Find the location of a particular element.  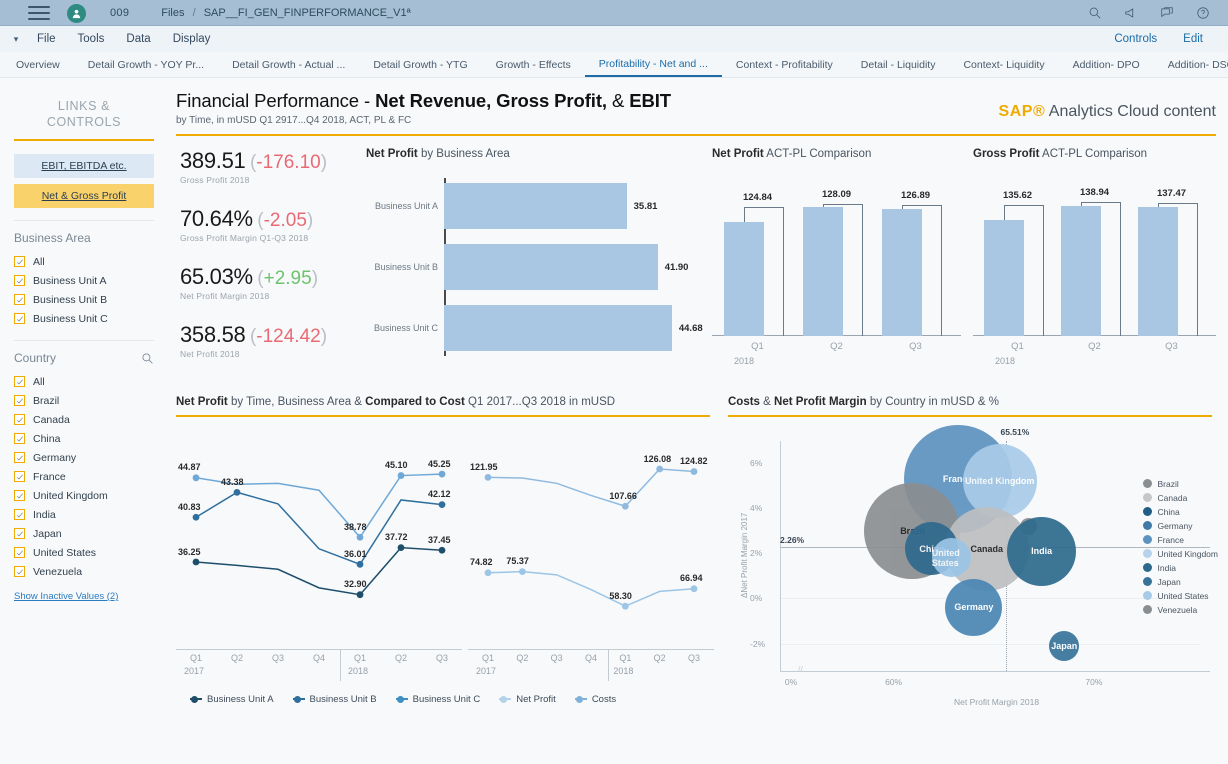

link-net-gross-profit: Net & Gross Profit is located at coordinates (84, 196).